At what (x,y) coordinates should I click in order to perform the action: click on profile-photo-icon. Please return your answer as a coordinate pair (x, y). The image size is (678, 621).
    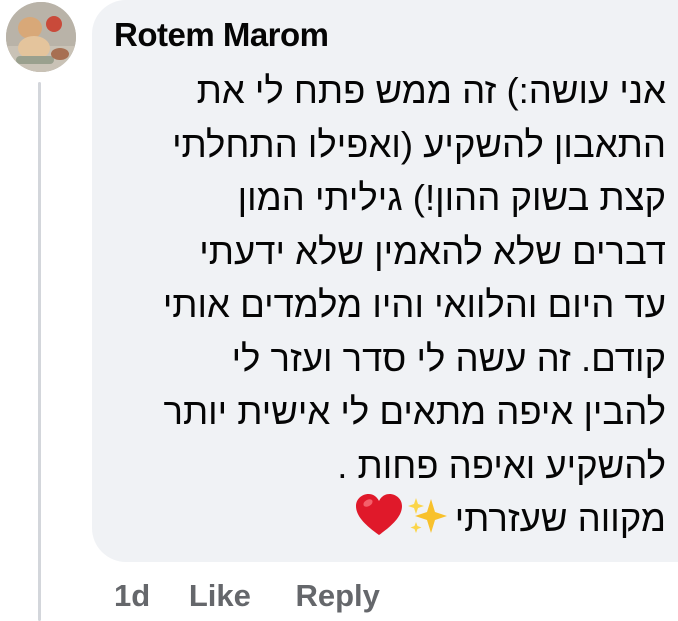
    Looking at the image, I should click on (41, 37).